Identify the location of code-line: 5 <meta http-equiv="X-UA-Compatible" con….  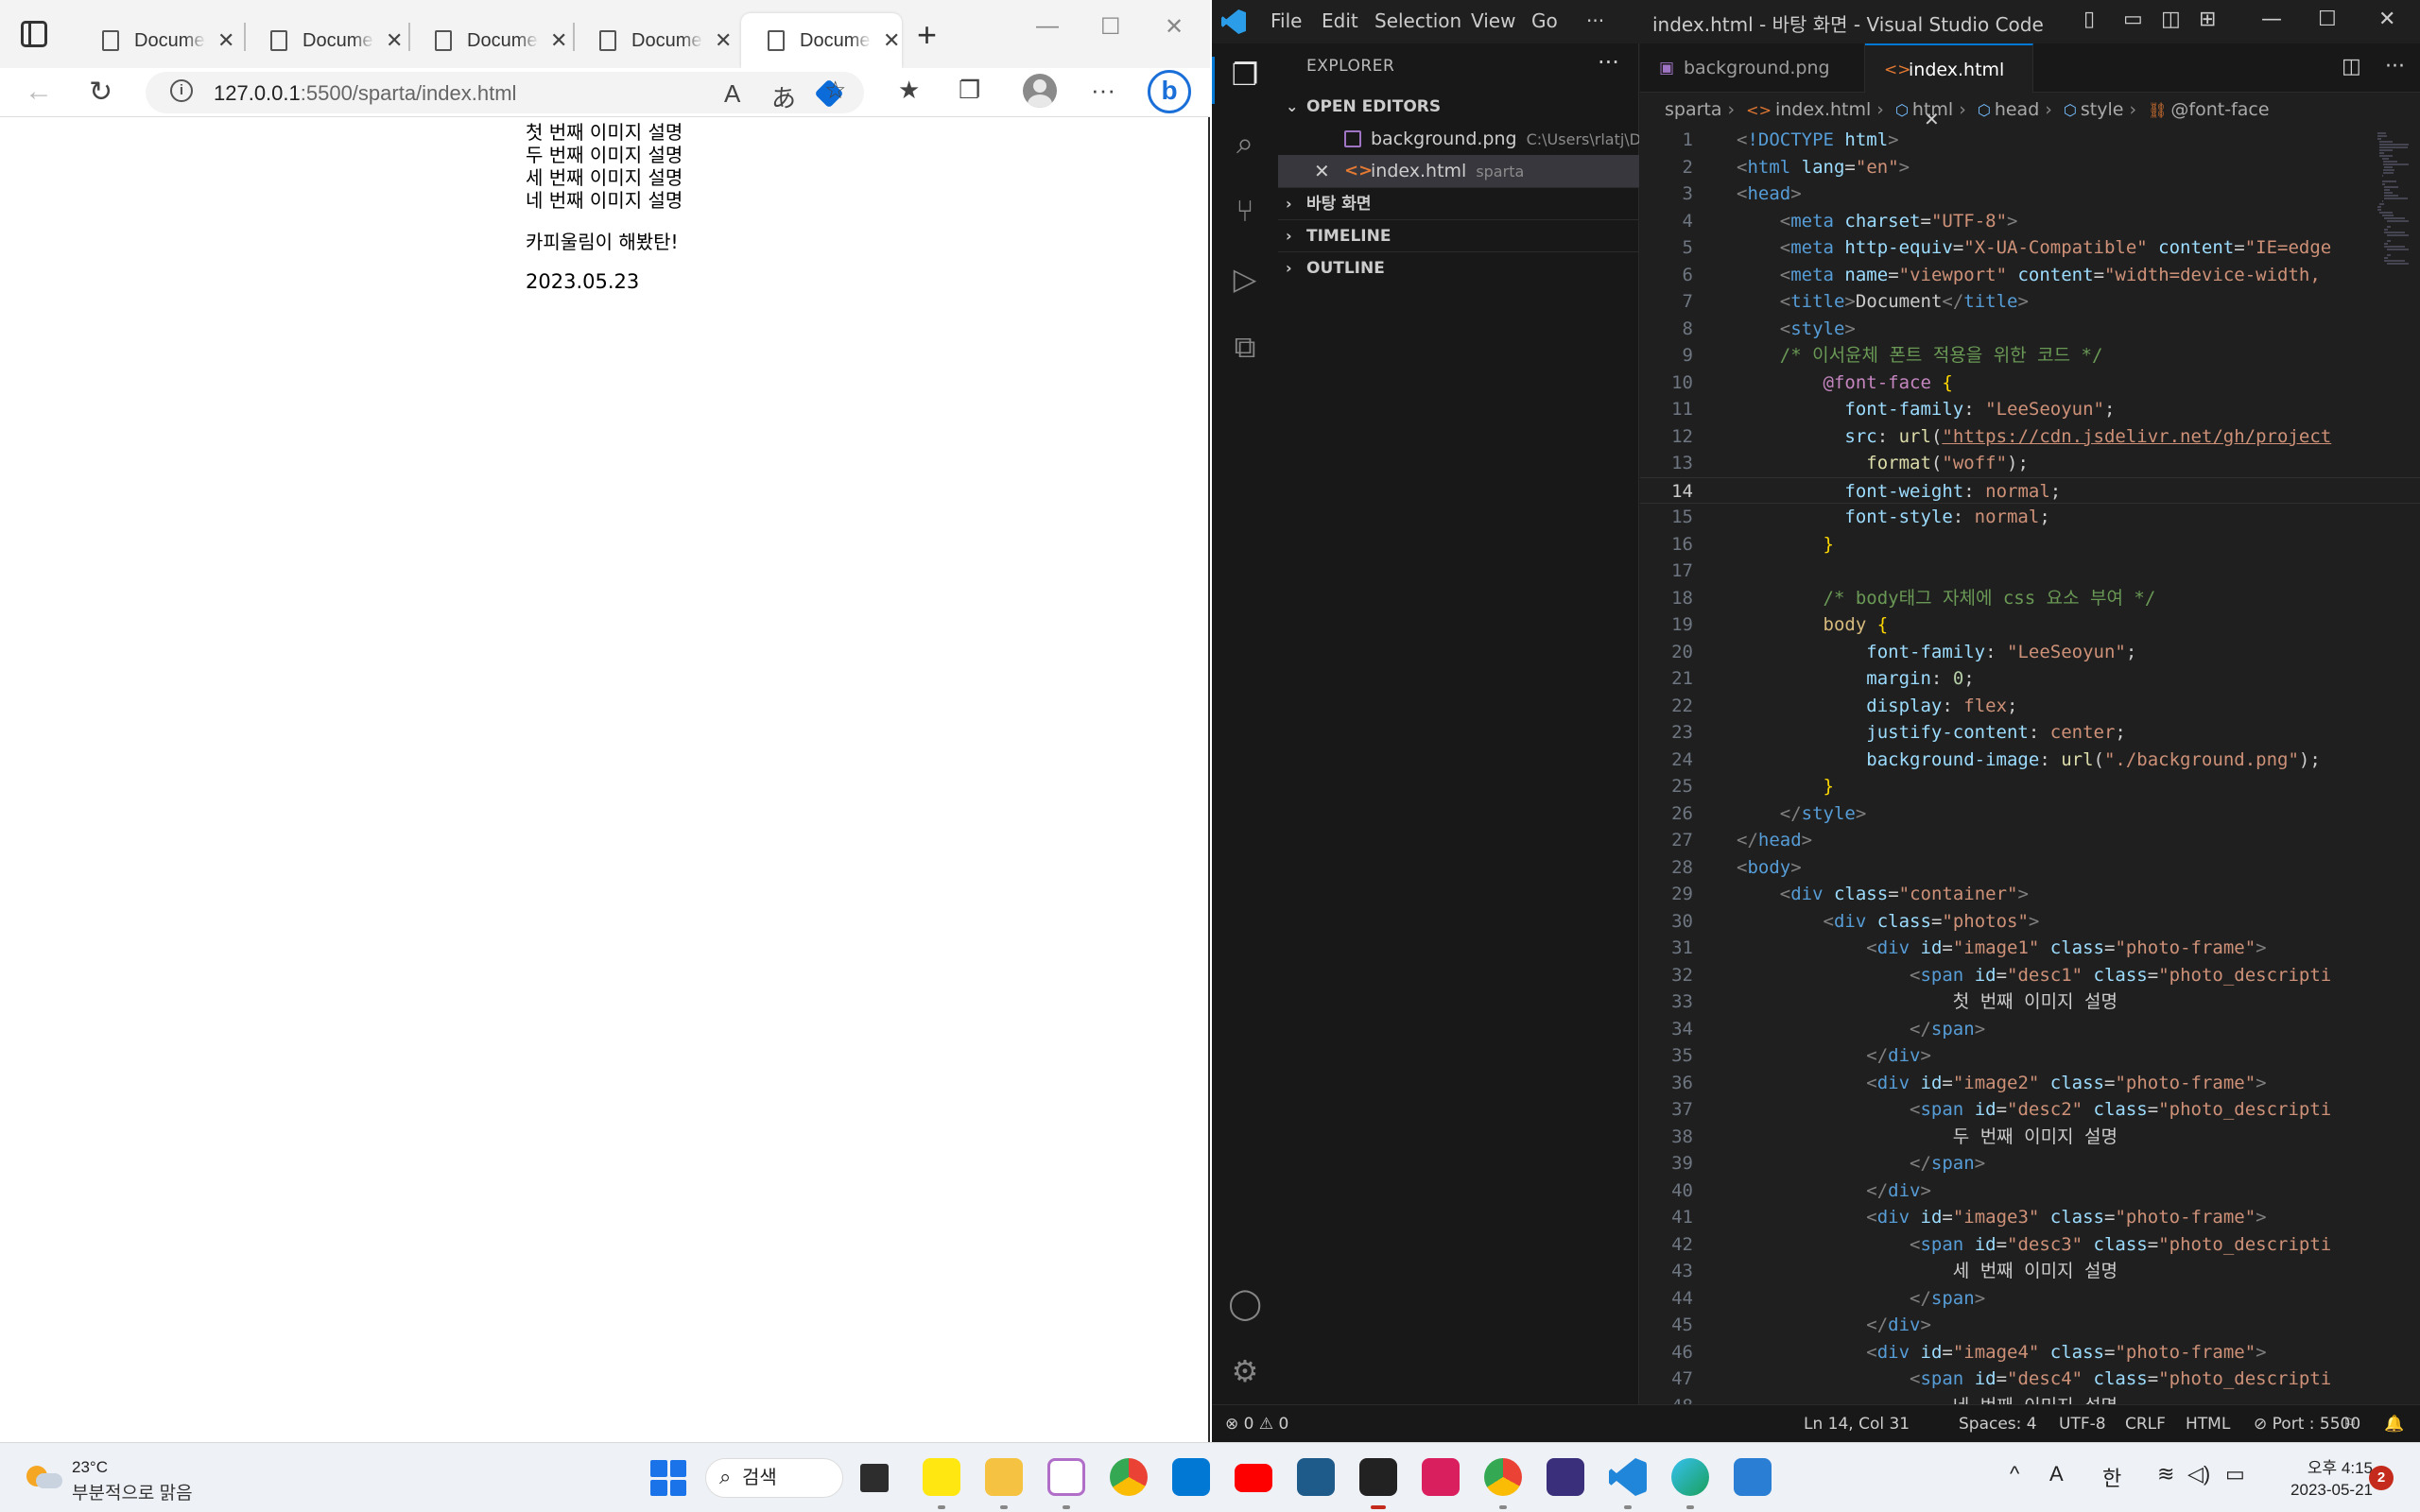
(2030, 248).